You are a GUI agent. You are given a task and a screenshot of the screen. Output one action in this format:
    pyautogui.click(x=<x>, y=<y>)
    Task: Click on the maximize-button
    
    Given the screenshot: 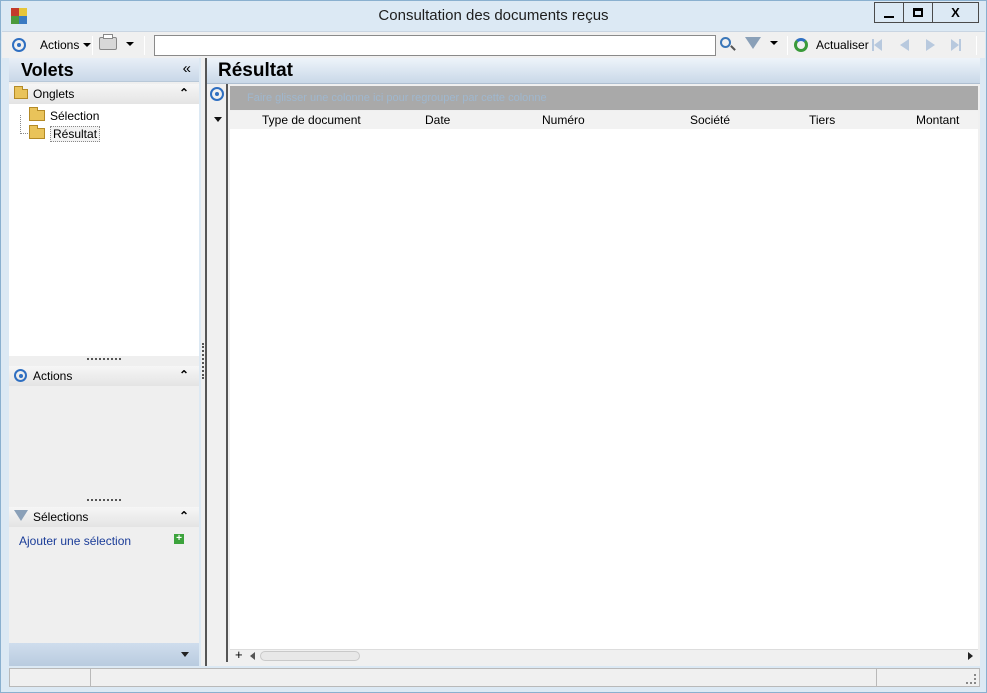 What is the action you would take?
    pyautogui.click(x=918, y=12)
    